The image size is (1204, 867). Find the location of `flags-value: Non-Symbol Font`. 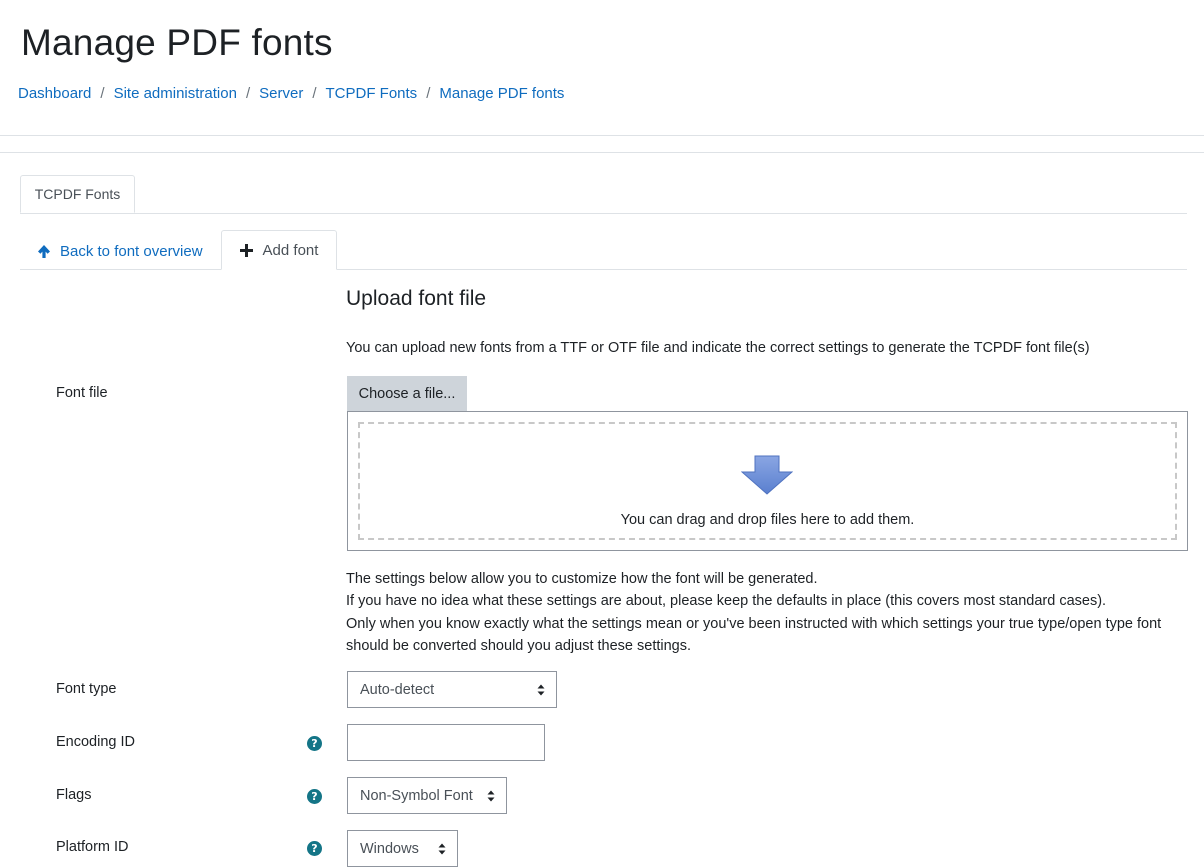

flags-value: Non-Symbol Font is located at coordinates (416, 795).